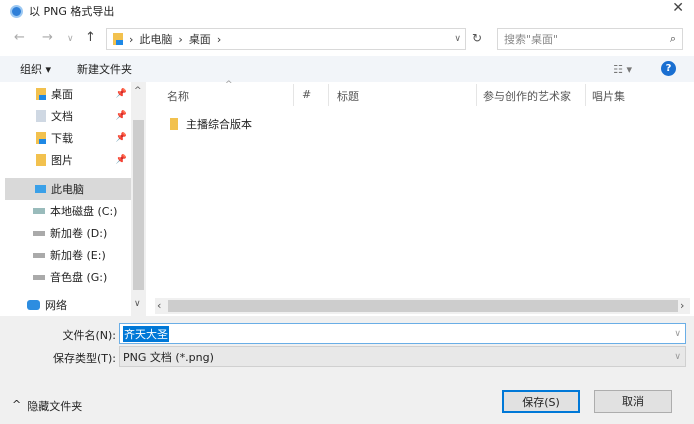  I want to click on nav-item-drive-g: 音色盘 (G:), so click(65, 277).